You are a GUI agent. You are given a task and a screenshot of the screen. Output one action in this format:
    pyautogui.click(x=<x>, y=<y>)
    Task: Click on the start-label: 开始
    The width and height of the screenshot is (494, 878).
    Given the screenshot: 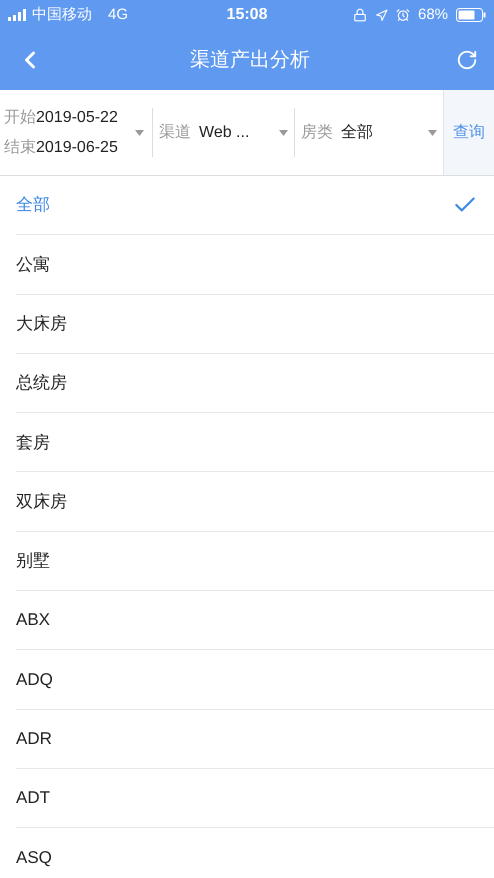 What is the action you would take?
    pyautogui.click(x=20, y=118)
    